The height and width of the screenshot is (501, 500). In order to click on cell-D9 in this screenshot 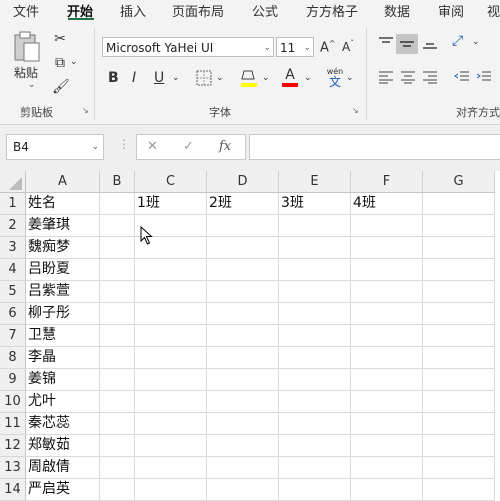, I will do `click(243, 380)`.